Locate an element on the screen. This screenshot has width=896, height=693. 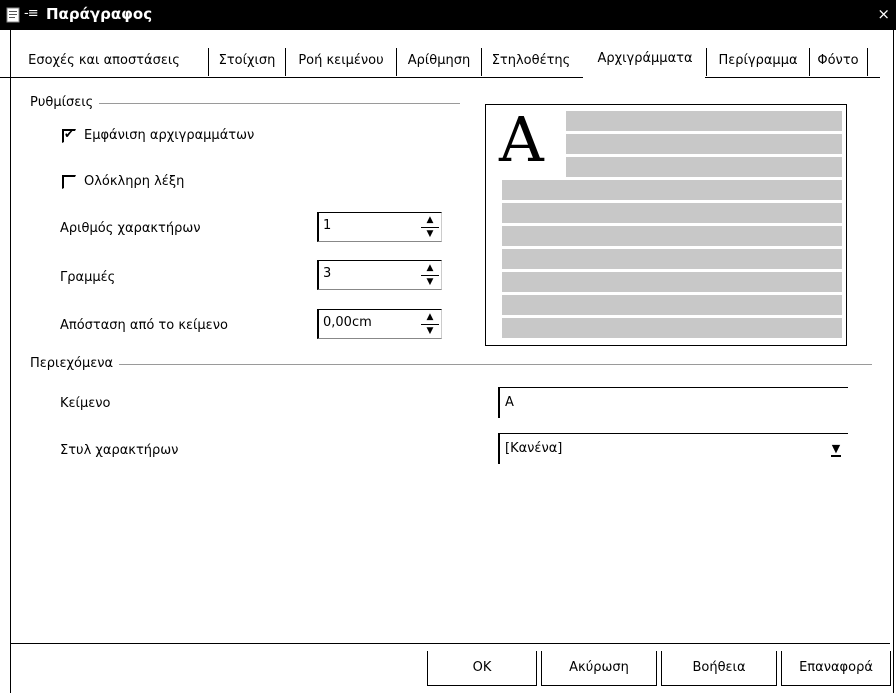
tab-label: Ροή κειμένου is located at coordinates (341, 60).